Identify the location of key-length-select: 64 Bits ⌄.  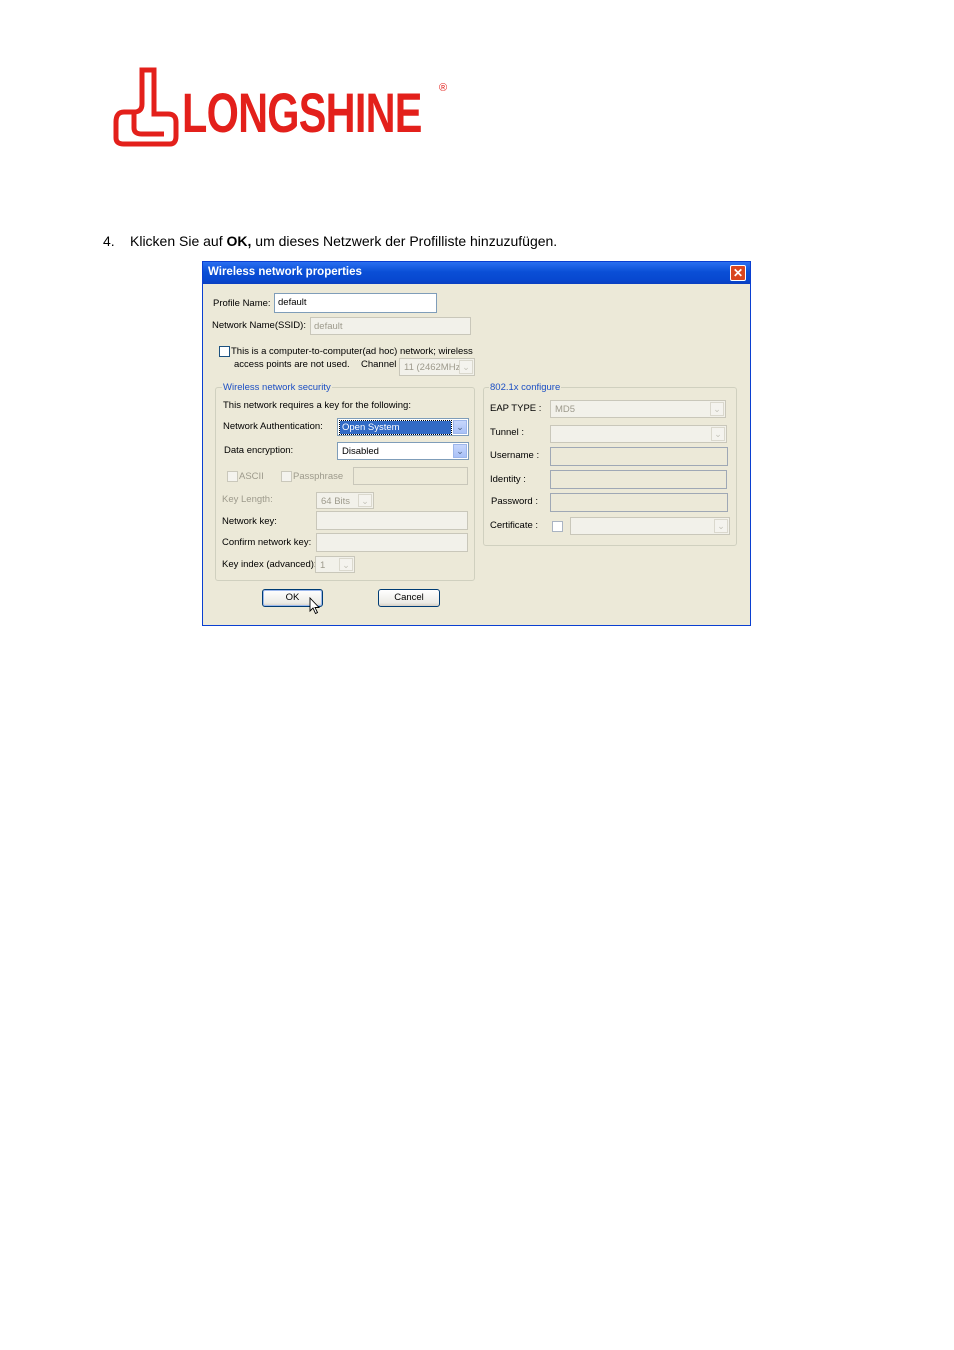
(345, 500).